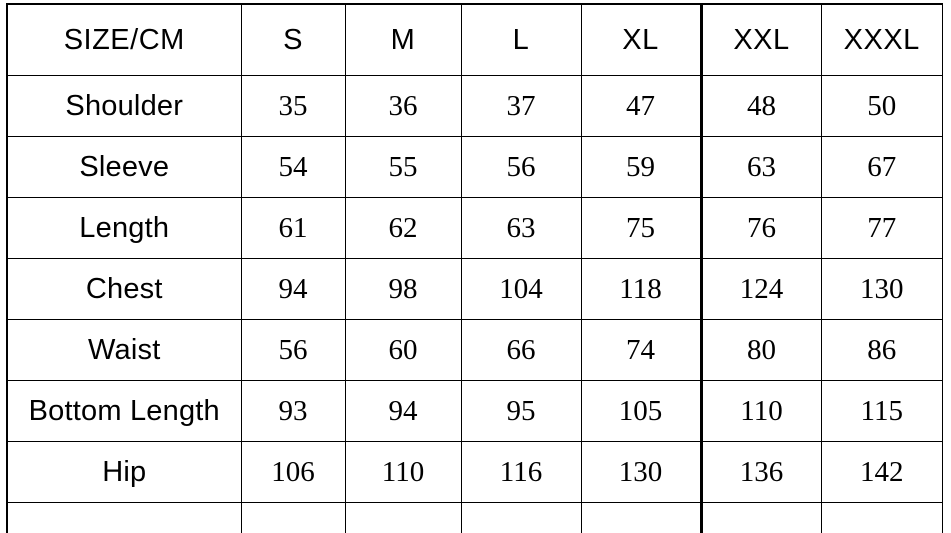 The image size is (951, 533). I want to click on cell-sleeve-l: 56, so click(521, 167).